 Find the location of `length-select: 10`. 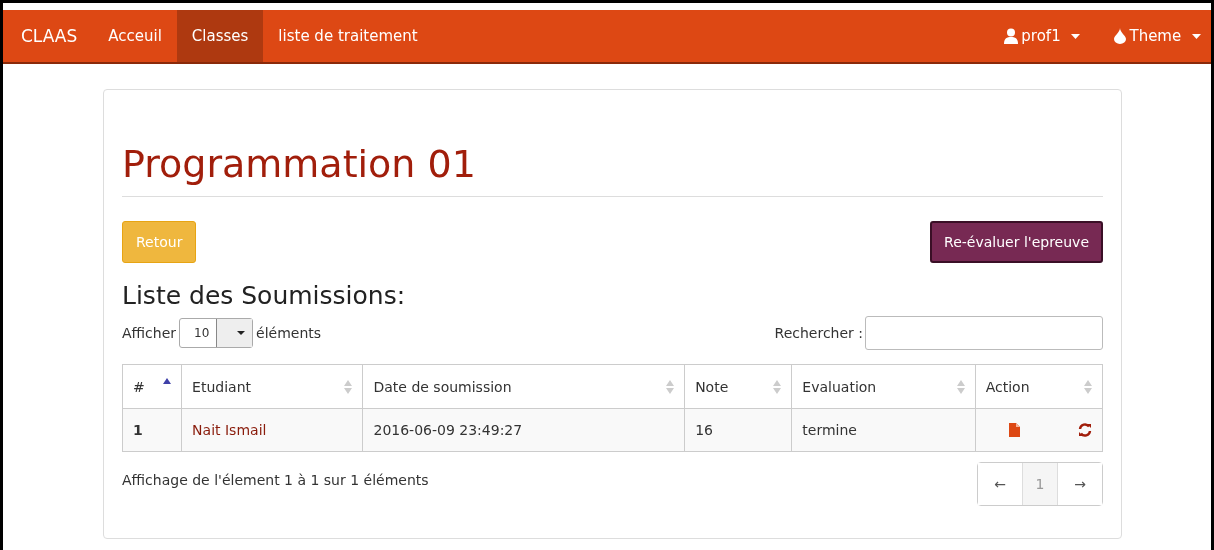

length-select: 10 is located at coordinates (216, 333).